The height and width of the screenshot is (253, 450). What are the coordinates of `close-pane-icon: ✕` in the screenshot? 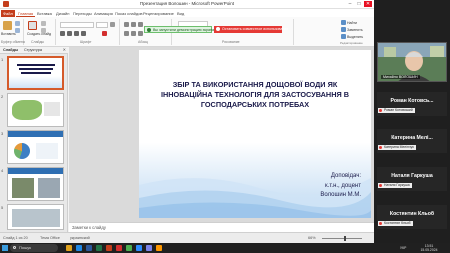 It's located at (64, 49).